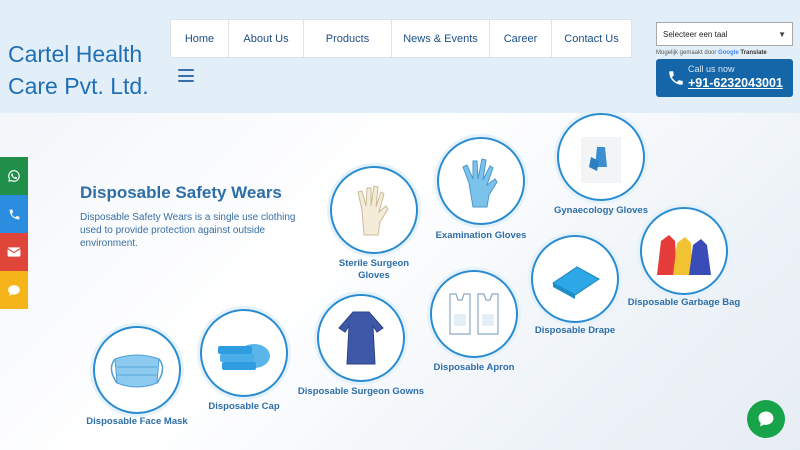 This screenshot has height=450, width=800. I want to click on cap-image, so click(244, 353).